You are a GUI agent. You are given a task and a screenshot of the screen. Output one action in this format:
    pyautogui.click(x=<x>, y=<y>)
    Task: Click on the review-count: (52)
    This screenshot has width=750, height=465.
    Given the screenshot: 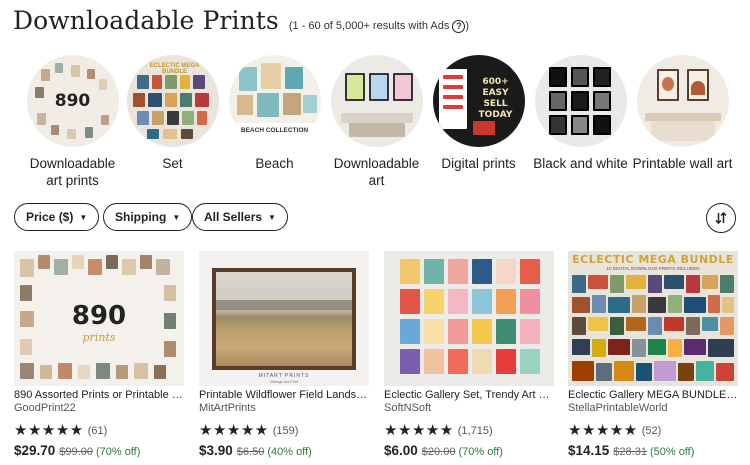 What is the action you would take?
    pyautogui.click(x=651, y=430)
    